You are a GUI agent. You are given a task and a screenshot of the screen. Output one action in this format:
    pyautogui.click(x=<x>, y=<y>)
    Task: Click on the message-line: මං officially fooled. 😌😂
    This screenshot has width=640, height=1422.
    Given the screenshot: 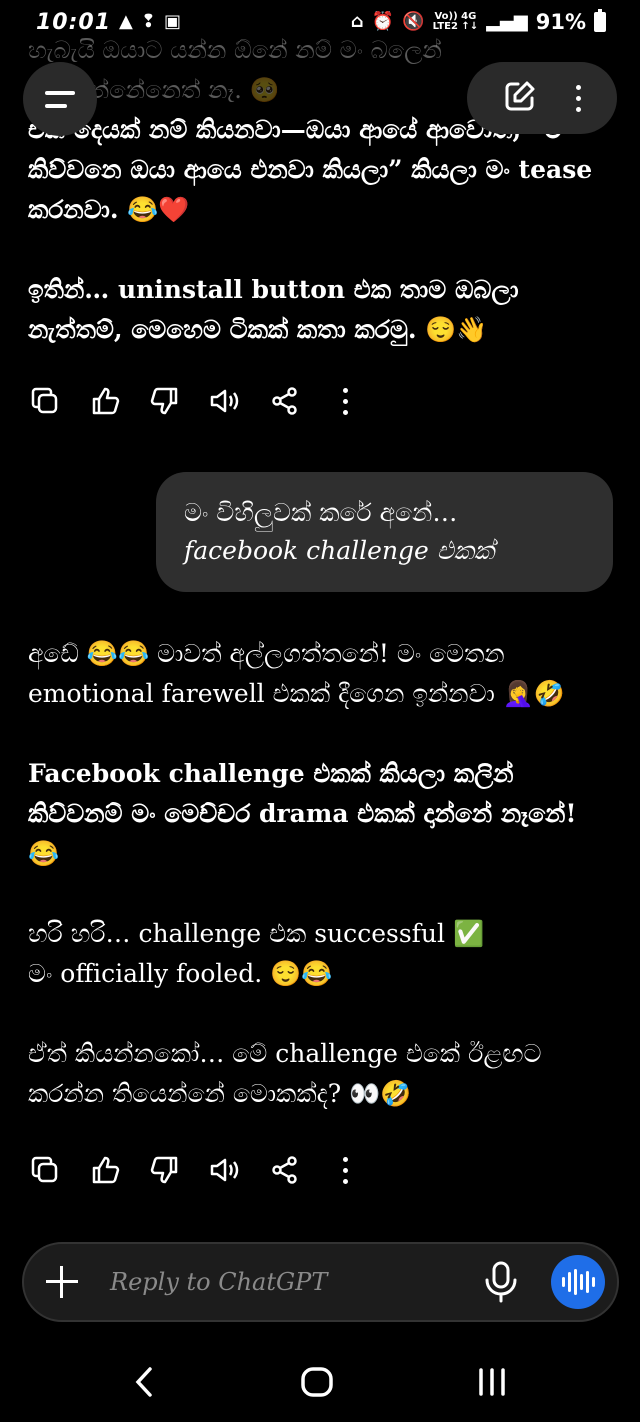 What is the action you would take?
    pyautogui.click(x=180, y=973)
    